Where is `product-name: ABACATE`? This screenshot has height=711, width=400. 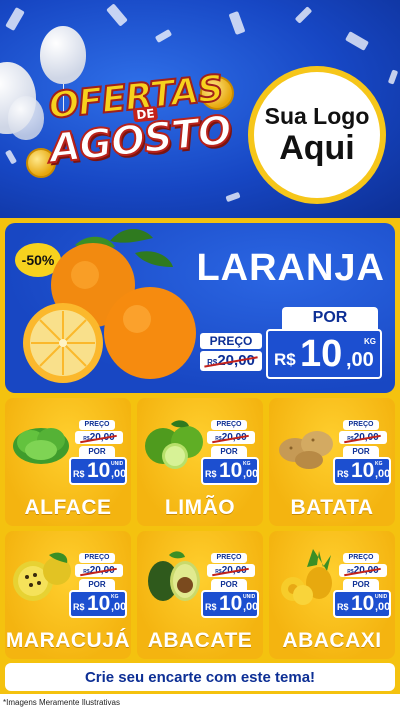 product-name: ABACATE is located at coordinates (200, 640).